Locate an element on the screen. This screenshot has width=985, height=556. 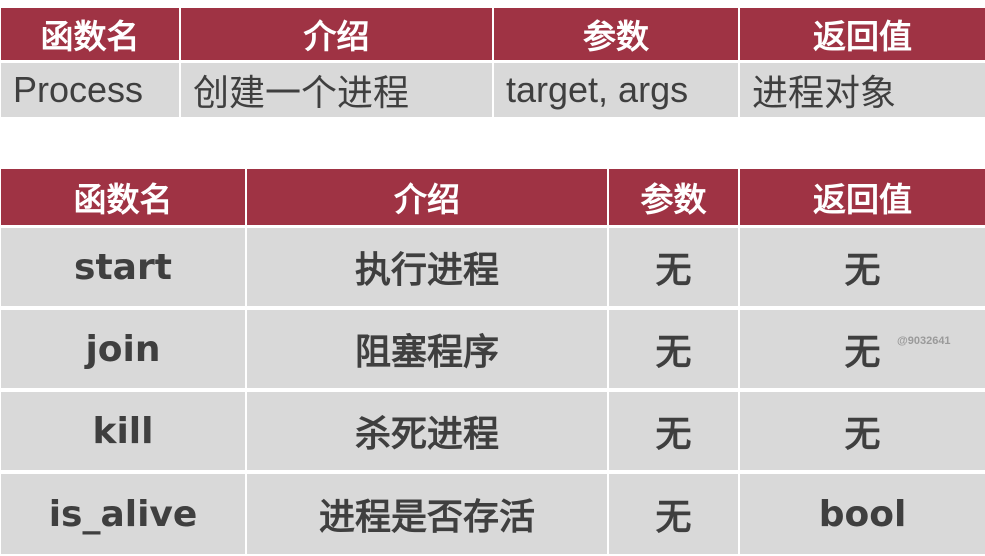
table-row: is_alive 进程是否存活 无 bool is located at coordinates (493, 513).